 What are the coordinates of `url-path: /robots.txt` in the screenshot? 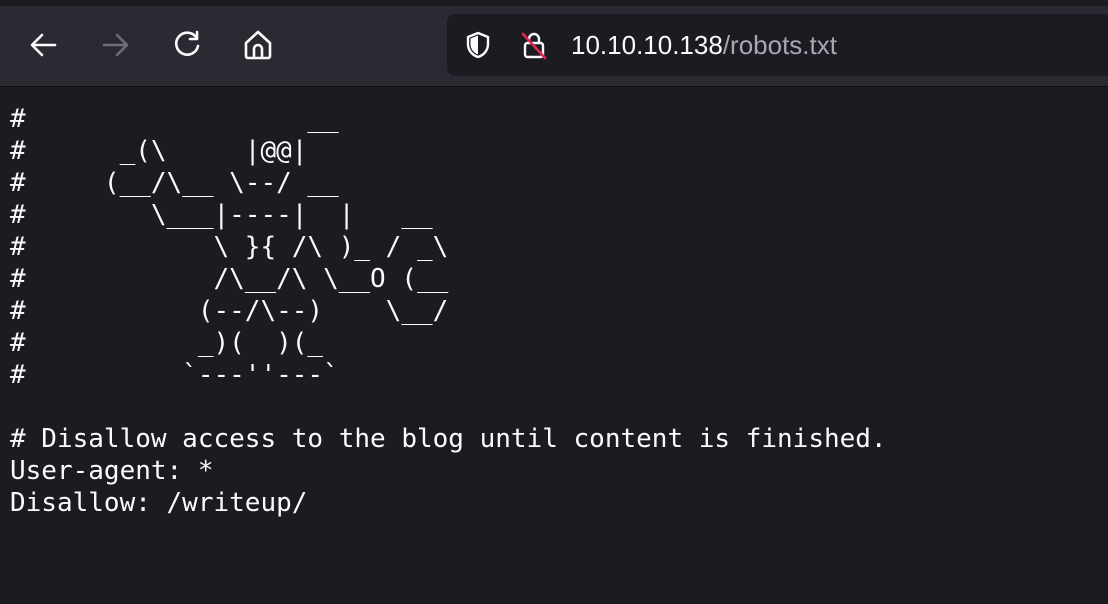 It's located at (779, 45).